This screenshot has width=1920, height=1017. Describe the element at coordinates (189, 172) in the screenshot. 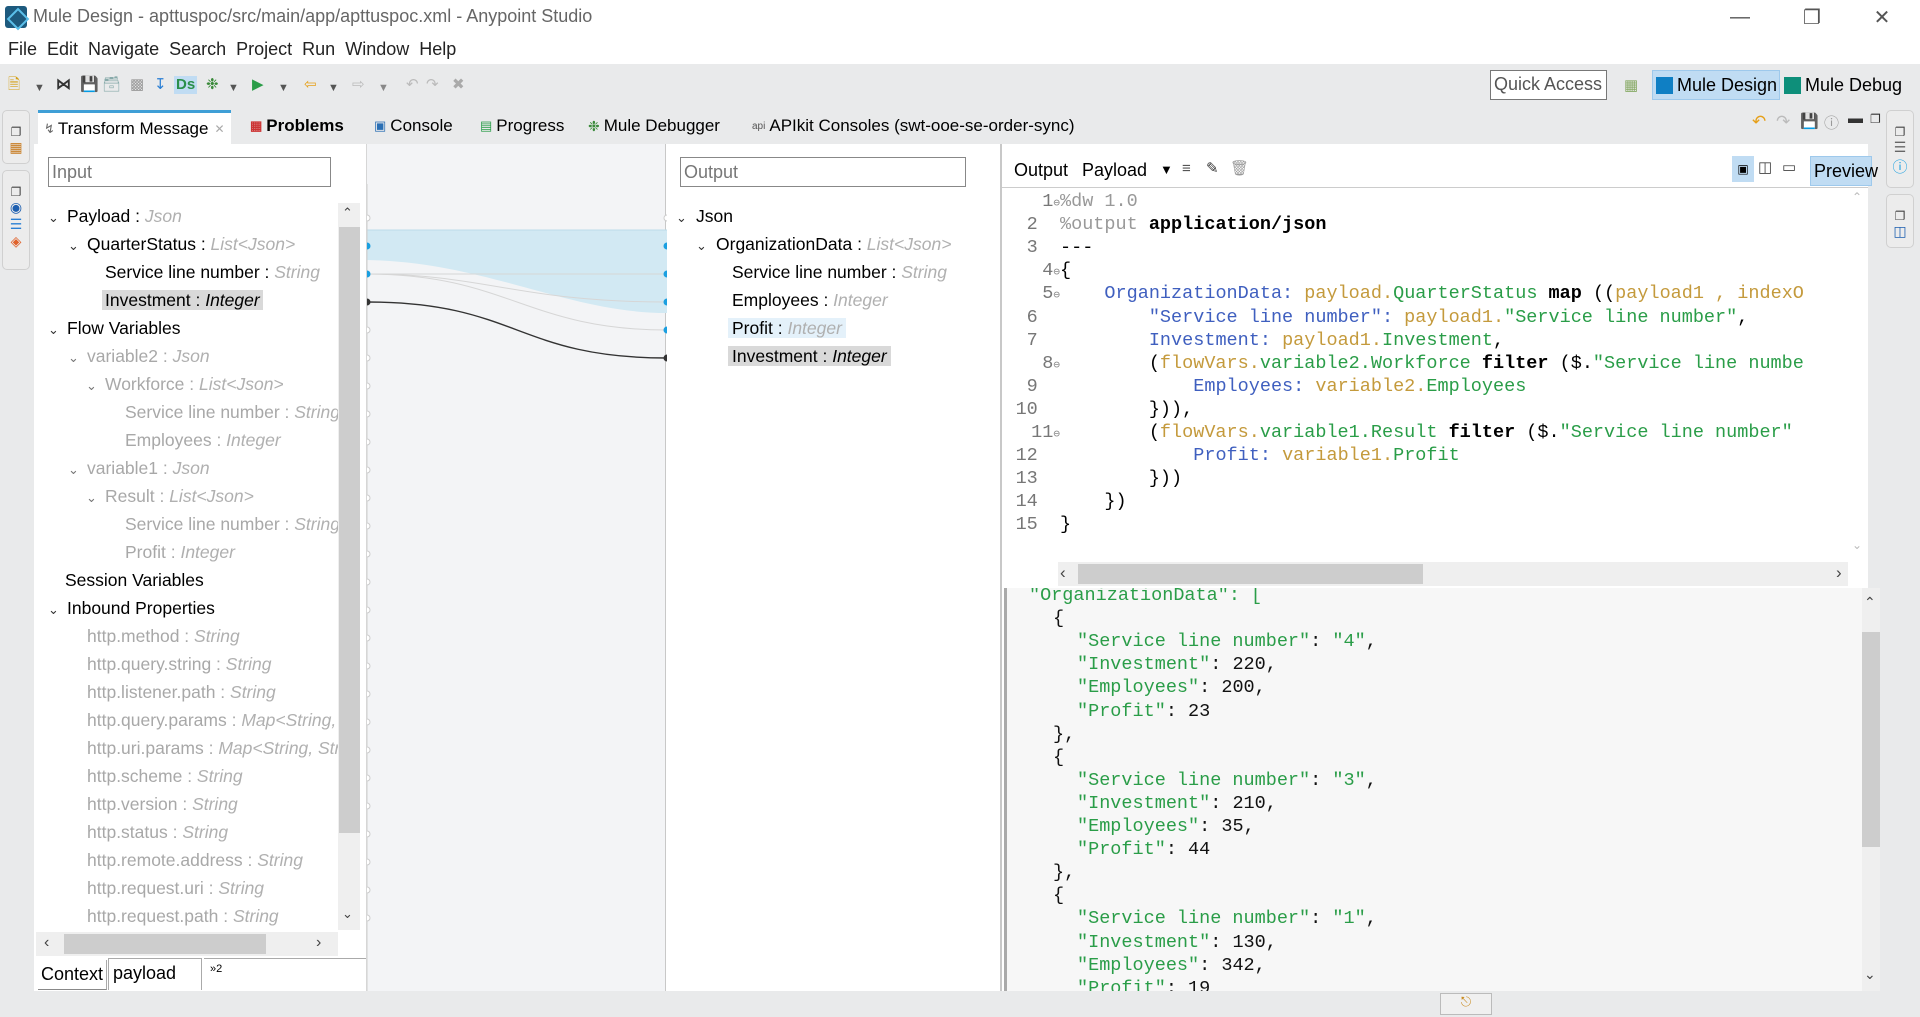

I see `input-search-field: Input` at that location.